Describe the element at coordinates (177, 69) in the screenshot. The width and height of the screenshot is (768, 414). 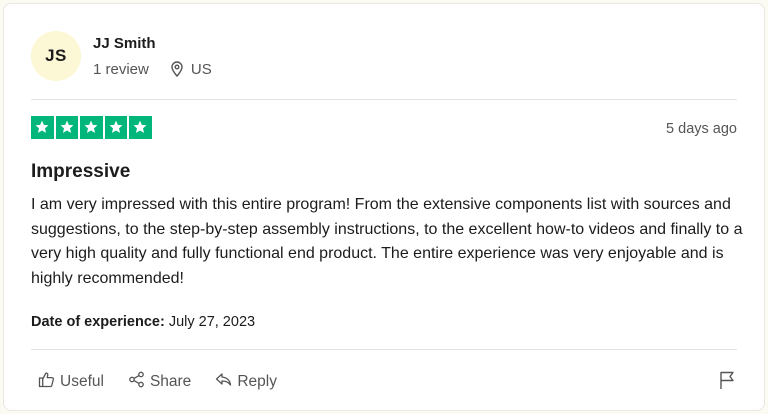
I see `location-pin-icon` at that location.